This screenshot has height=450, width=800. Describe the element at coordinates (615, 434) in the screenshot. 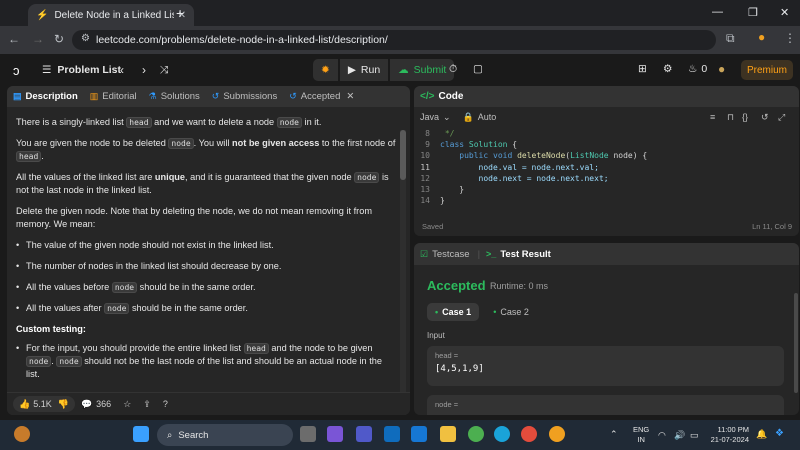

I see `chevron-up-icon: ⌃` at that location.